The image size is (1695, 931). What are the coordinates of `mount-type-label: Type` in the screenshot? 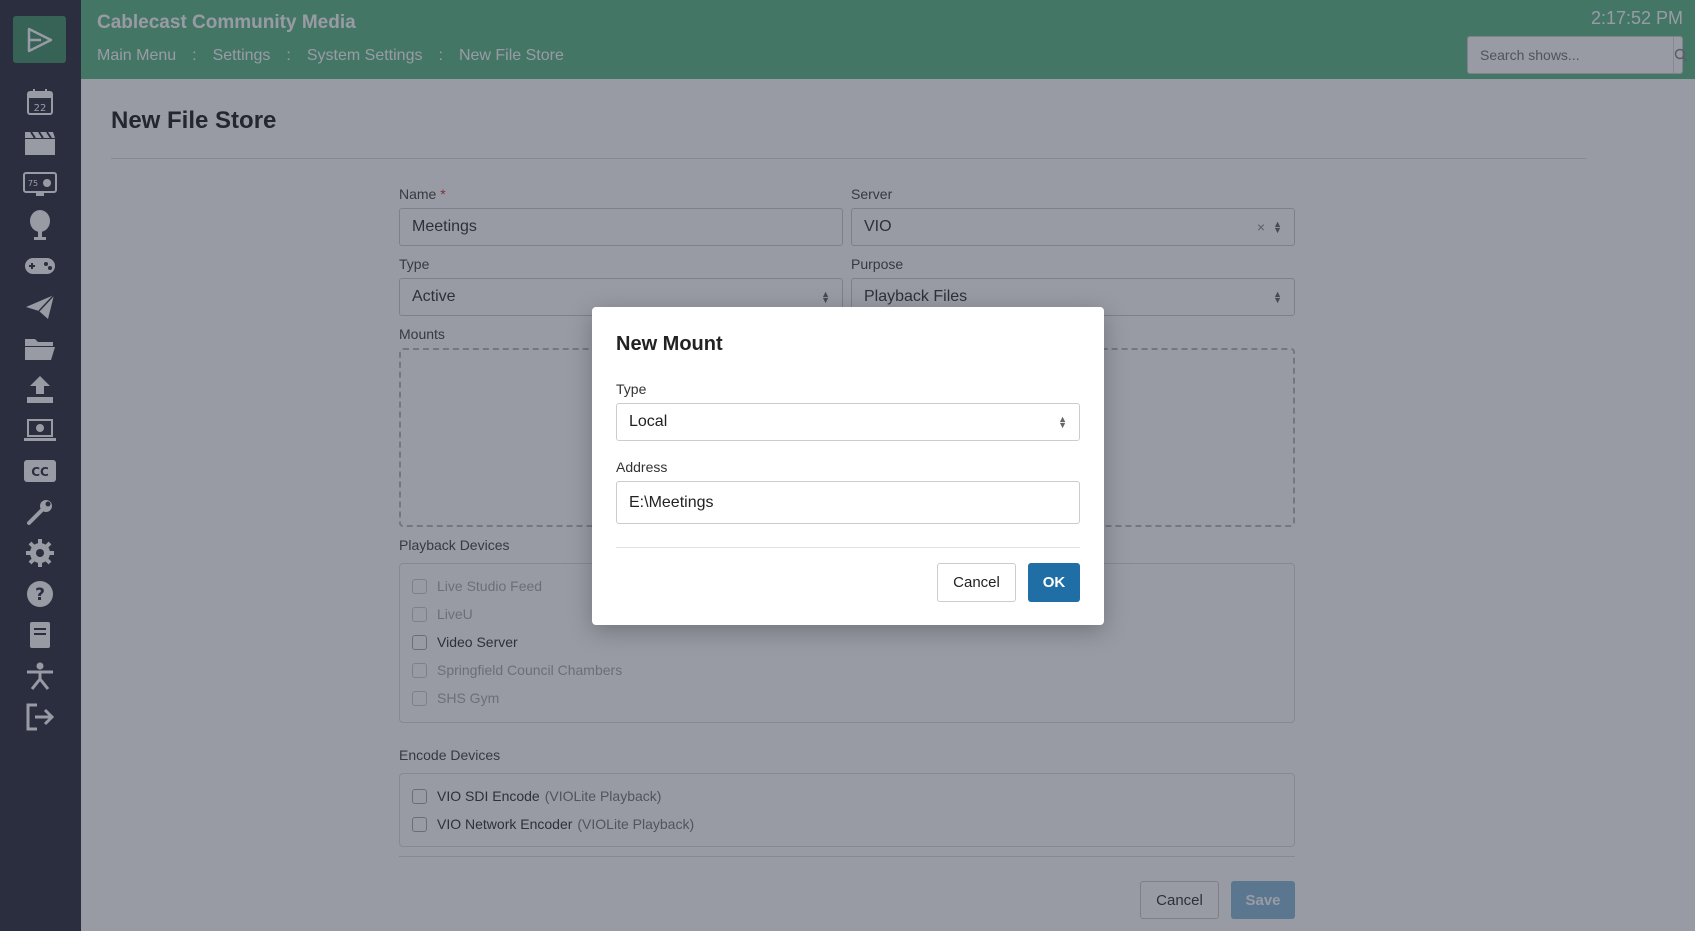 It's located at (631, 389).